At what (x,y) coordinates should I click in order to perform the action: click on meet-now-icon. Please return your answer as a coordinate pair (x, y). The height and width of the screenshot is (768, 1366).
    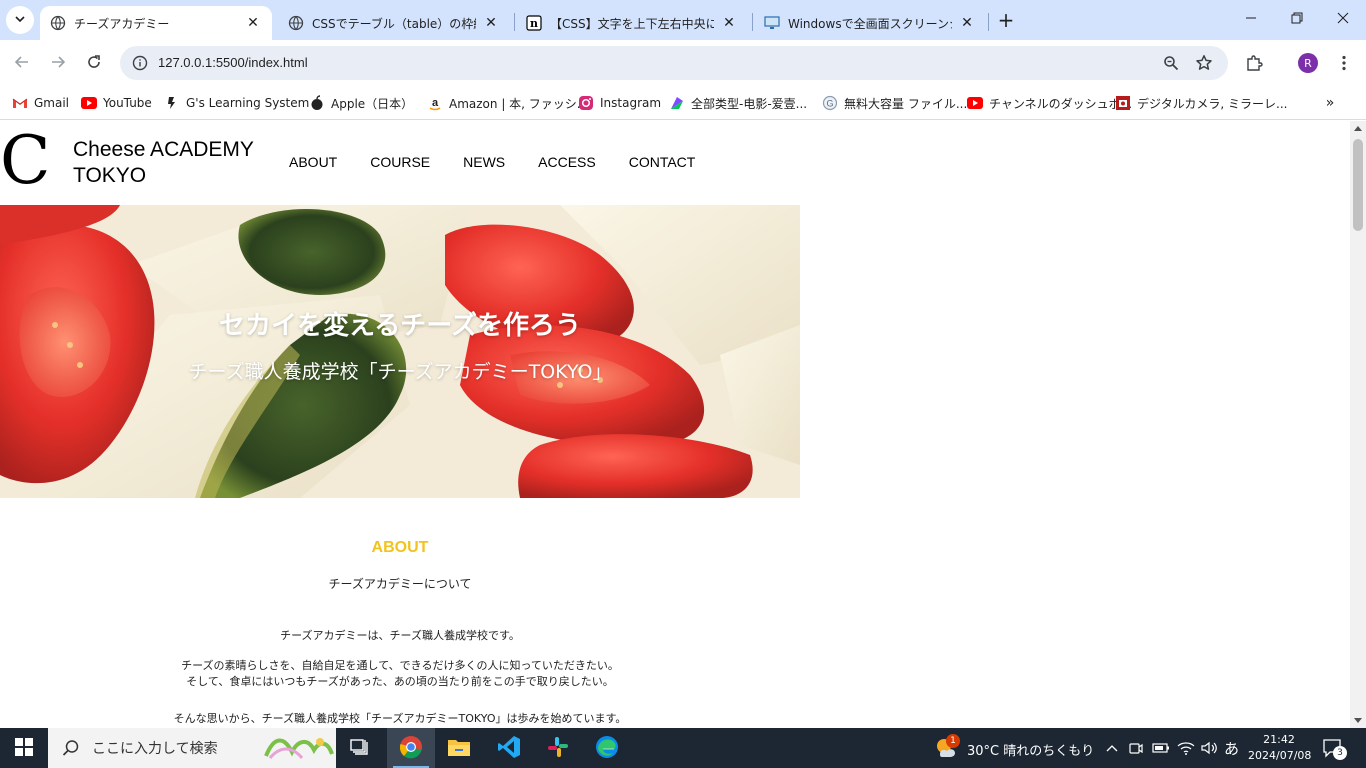
    Looking at the image, I should click on (1136, 749).